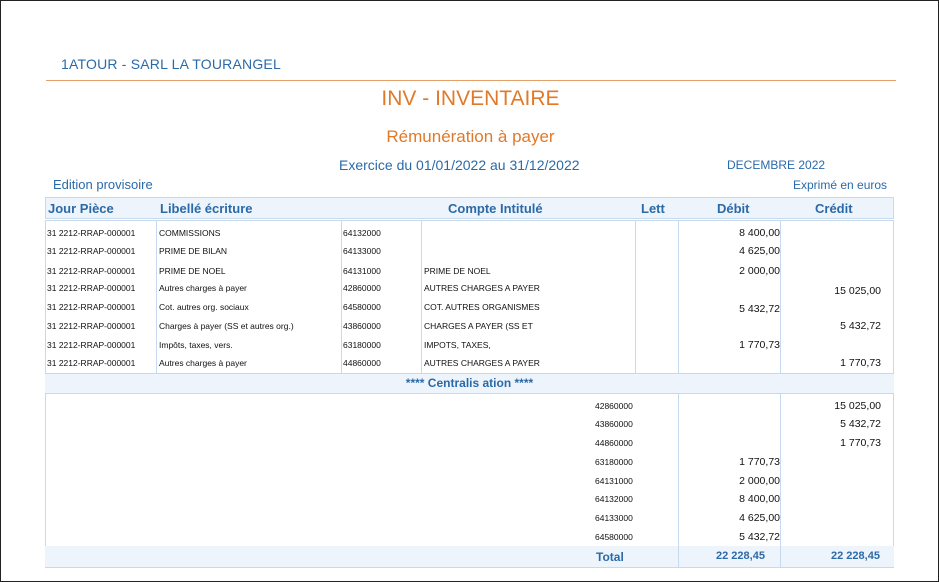 This screenshot has width=939, height=582. What do you see at coordinates (614, 499) in the screenshot?
I see `centr-compte: 64132000` at bounding box center [614, 499].